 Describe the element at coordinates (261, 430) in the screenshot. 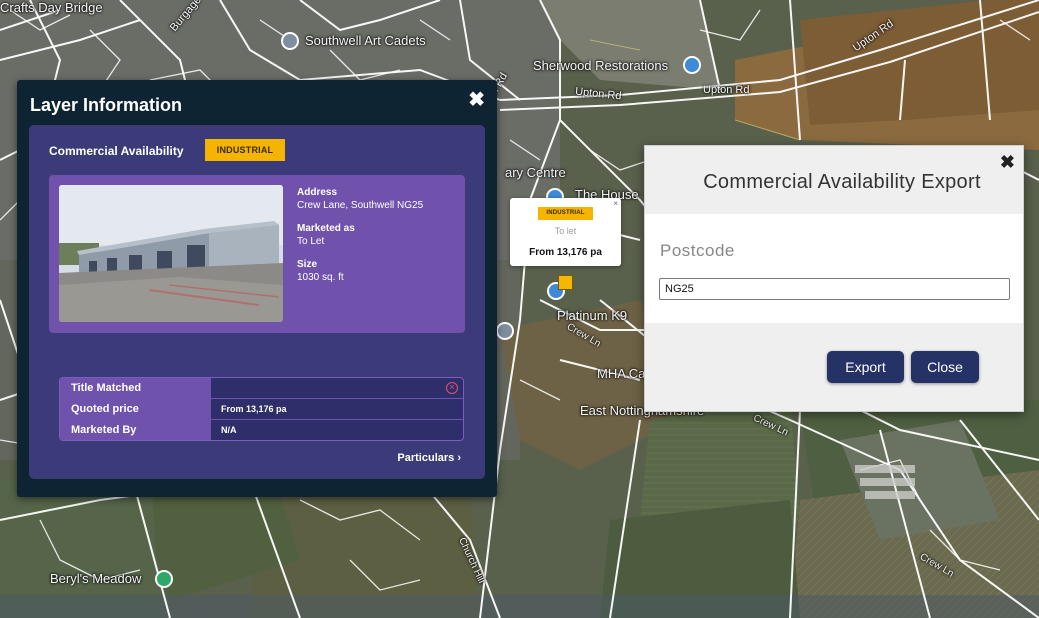

I see `table-row: Marketed By N/A` at that location.